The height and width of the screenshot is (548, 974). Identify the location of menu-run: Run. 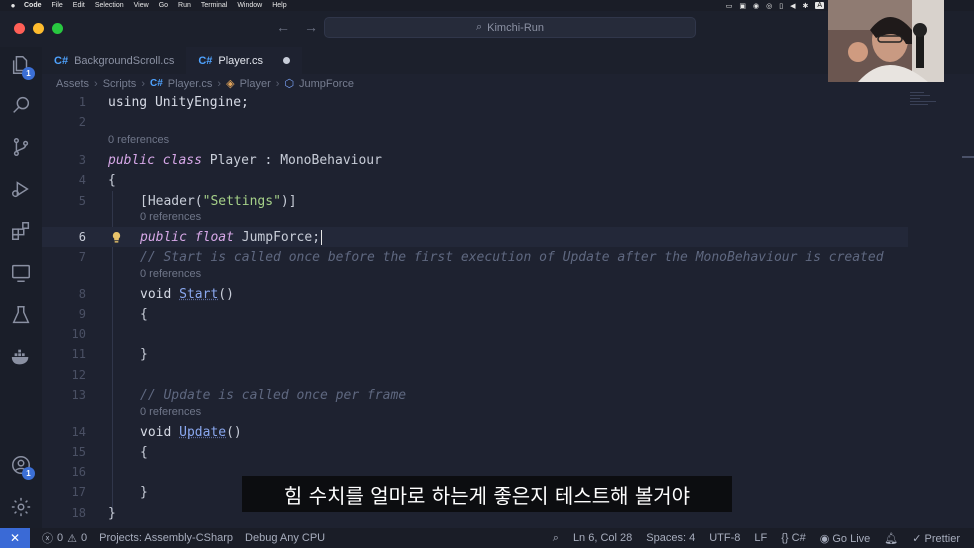
(184, 5).